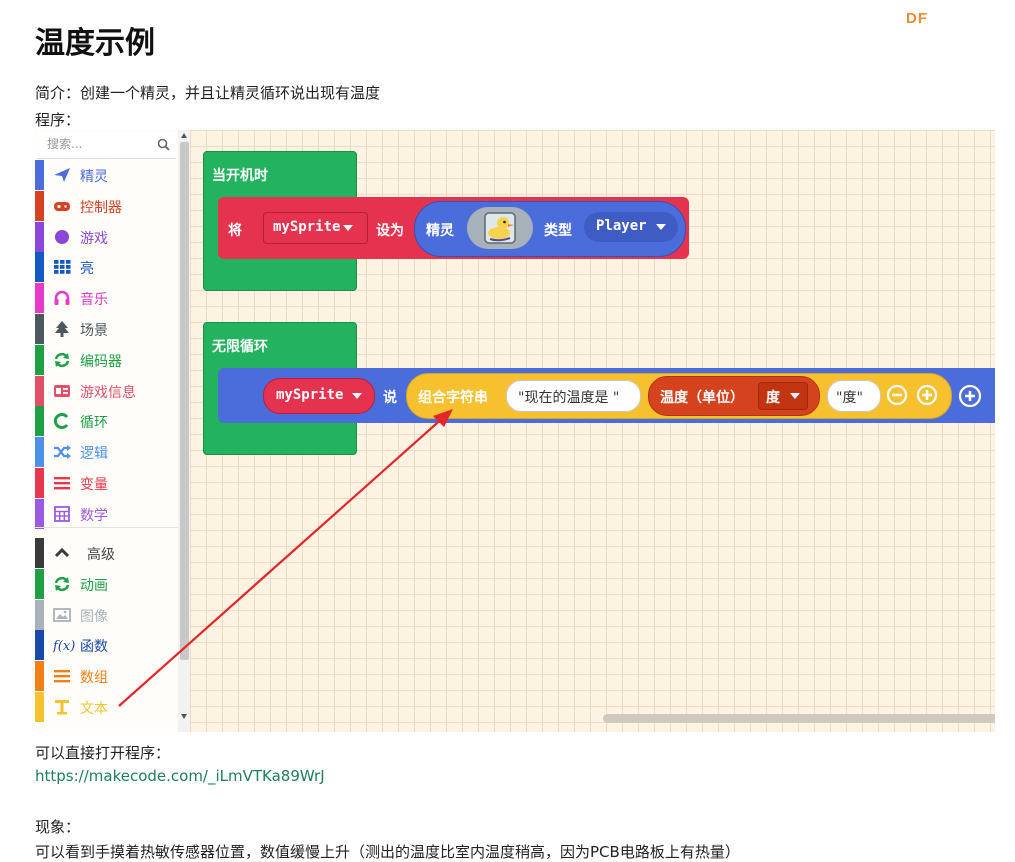 The image size is (1015, 862). I want to click on annotation-arrow, so click(285, 558).